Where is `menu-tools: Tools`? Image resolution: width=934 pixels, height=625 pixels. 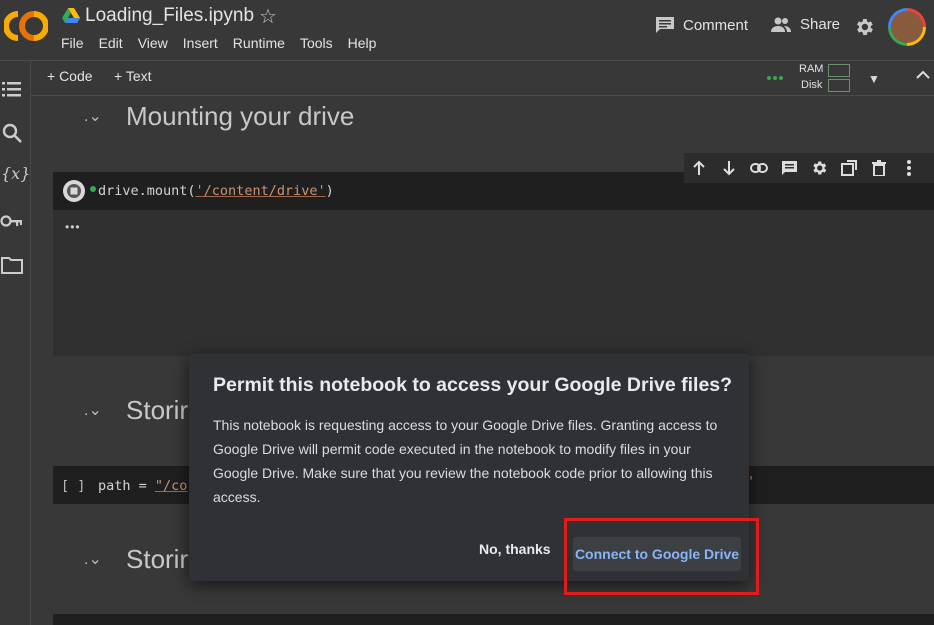 menu-tools: Tools is located at coordinates (316, 43).